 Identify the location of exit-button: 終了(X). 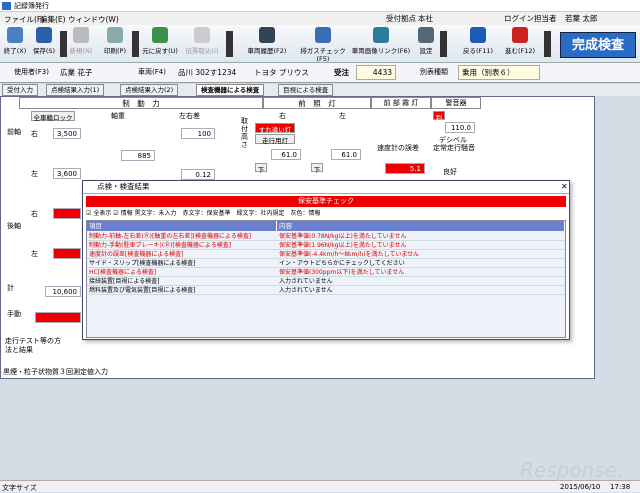
(15, 41).